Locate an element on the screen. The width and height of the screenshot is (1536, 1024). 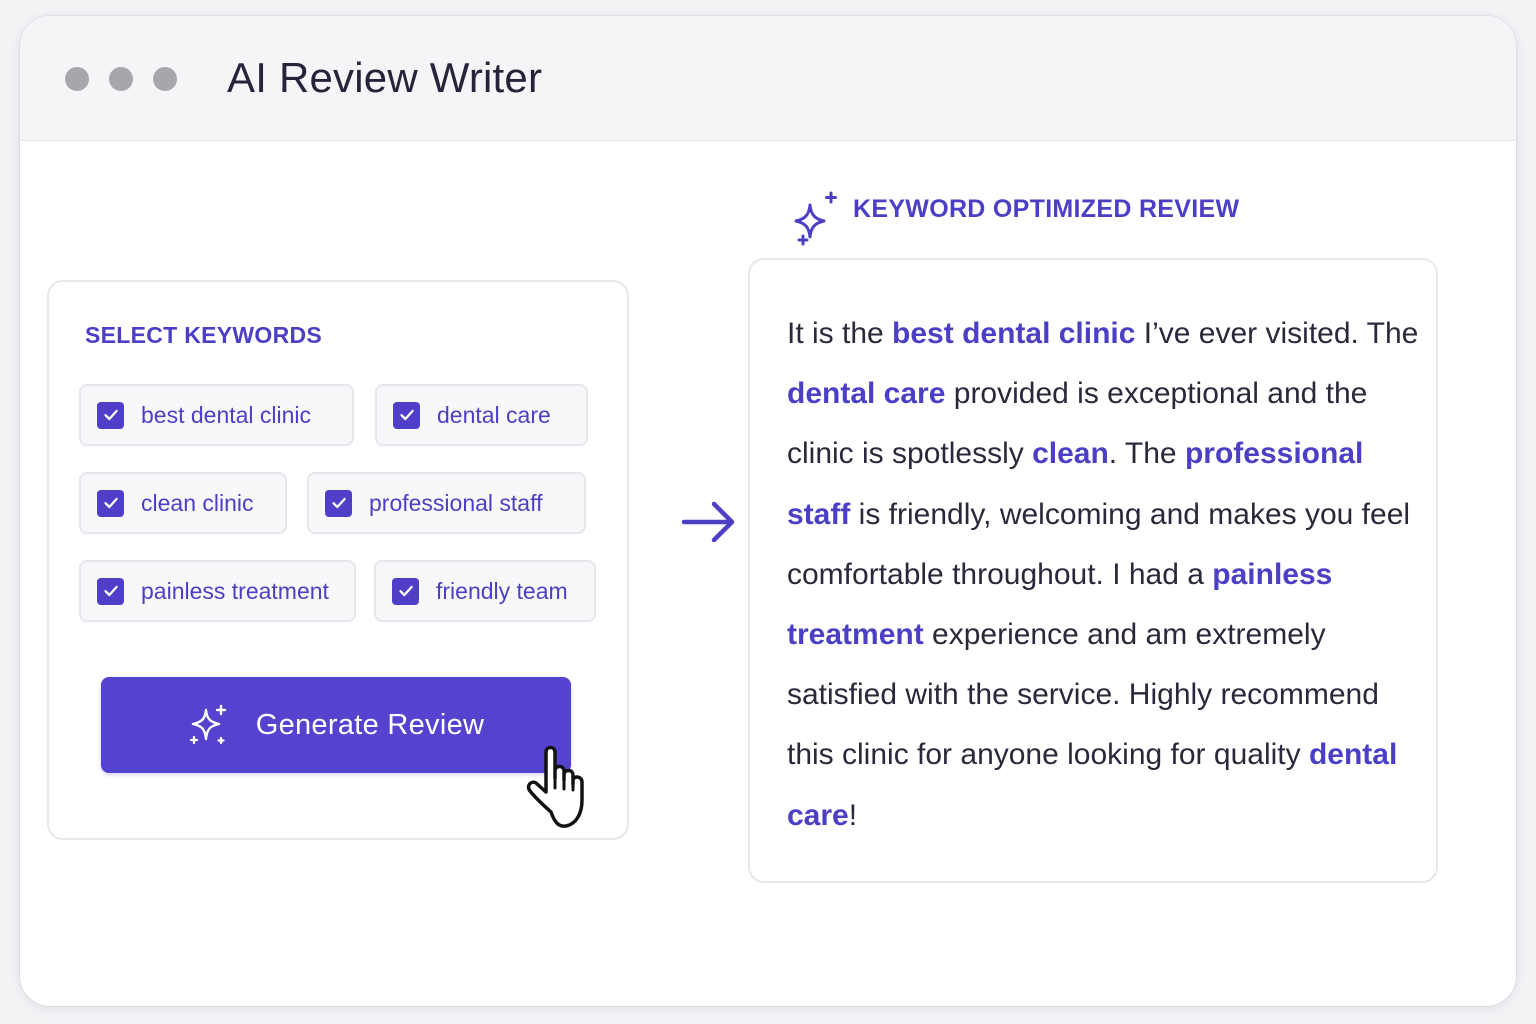
review-text-segment: I’ve ever visited. The is located at coordinates (1277, 333).